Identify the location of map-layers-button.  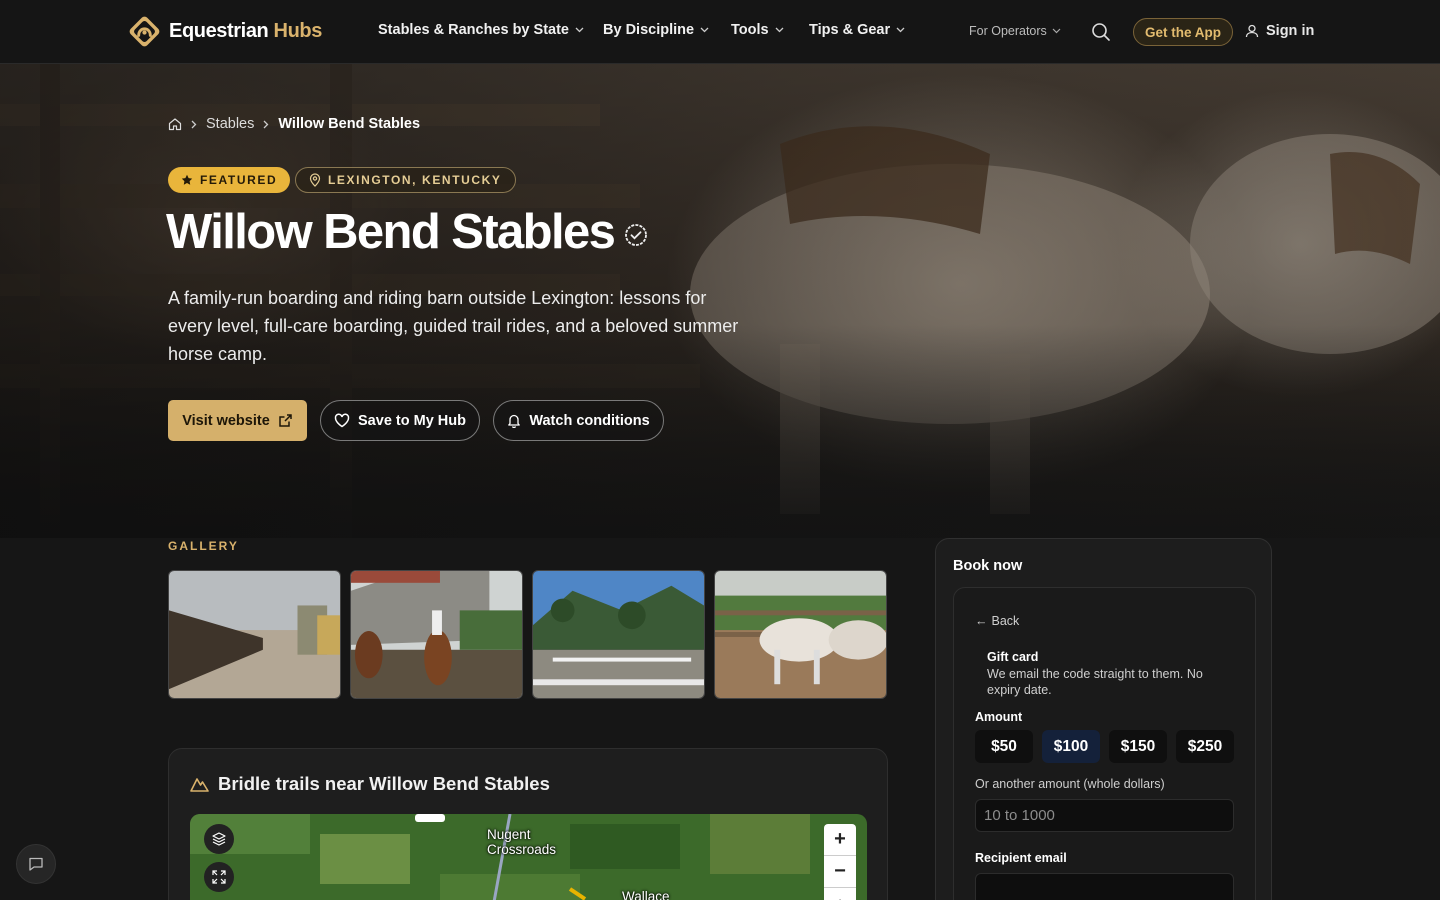
(219, 839).